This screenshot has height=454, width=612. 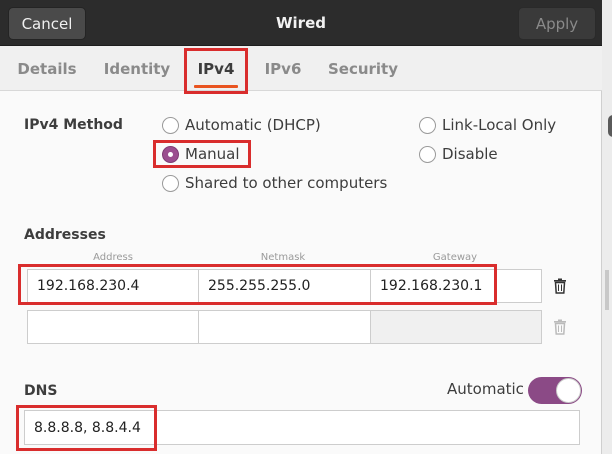 What do you see at coordinates (470, 154) in the screenshot?
I see `radio-label: Disable` at bounding box center [470, 154].